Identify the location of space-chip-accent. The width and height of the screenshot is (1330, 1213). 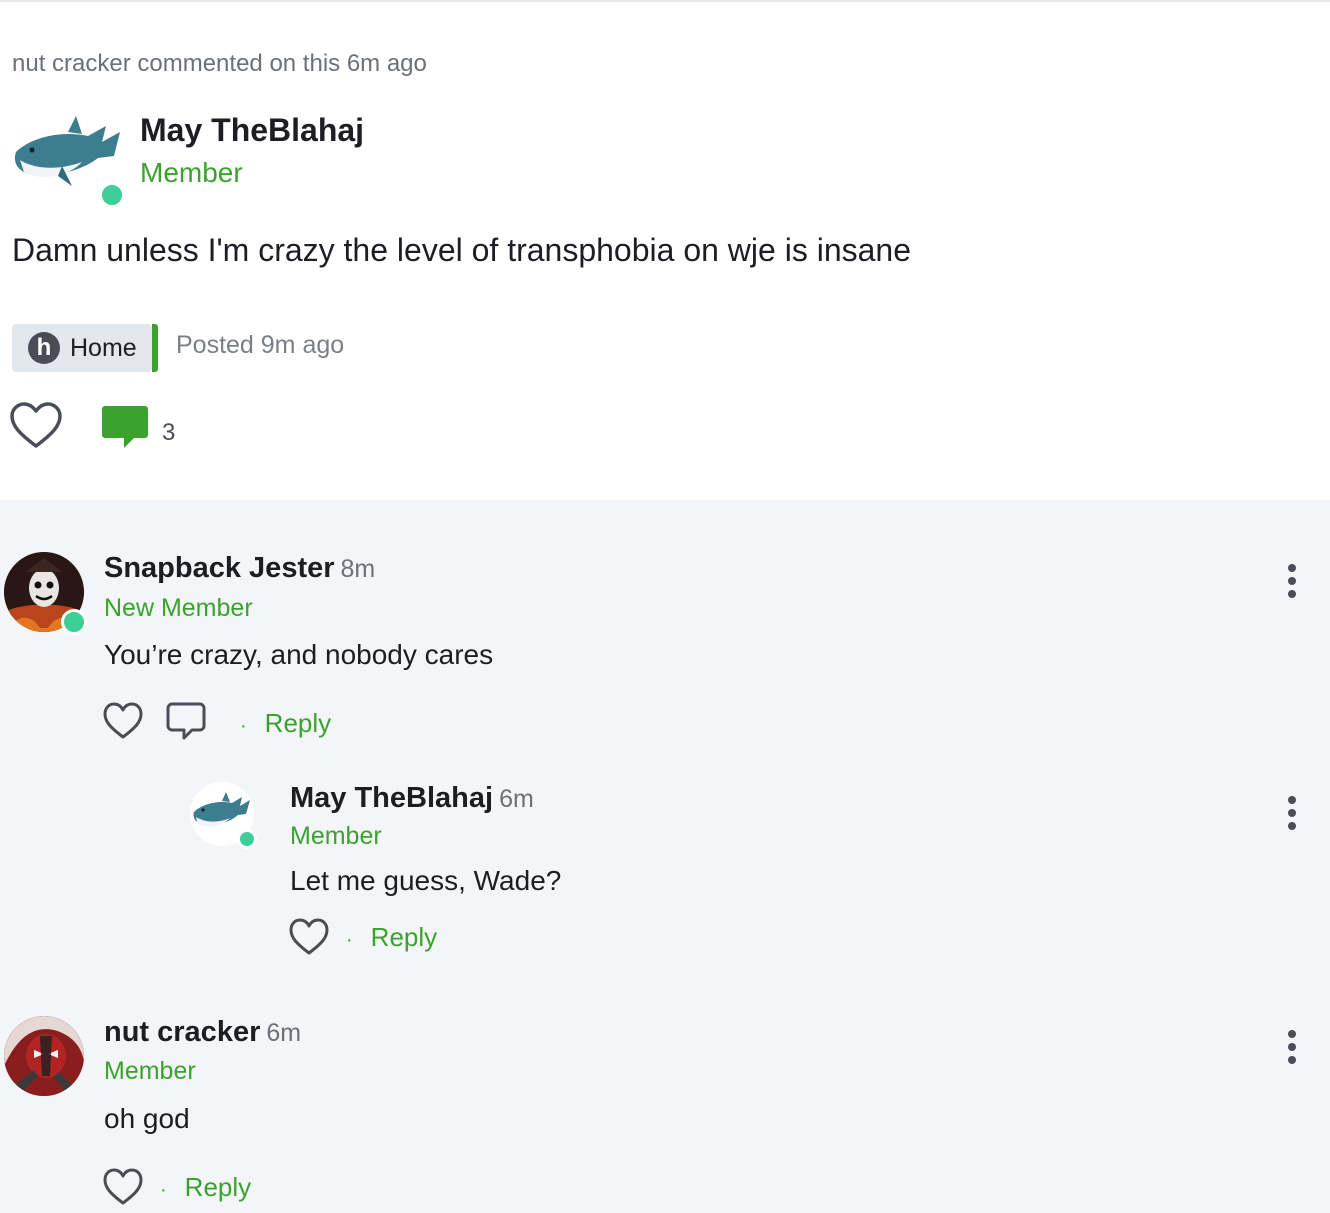
(155, 348).